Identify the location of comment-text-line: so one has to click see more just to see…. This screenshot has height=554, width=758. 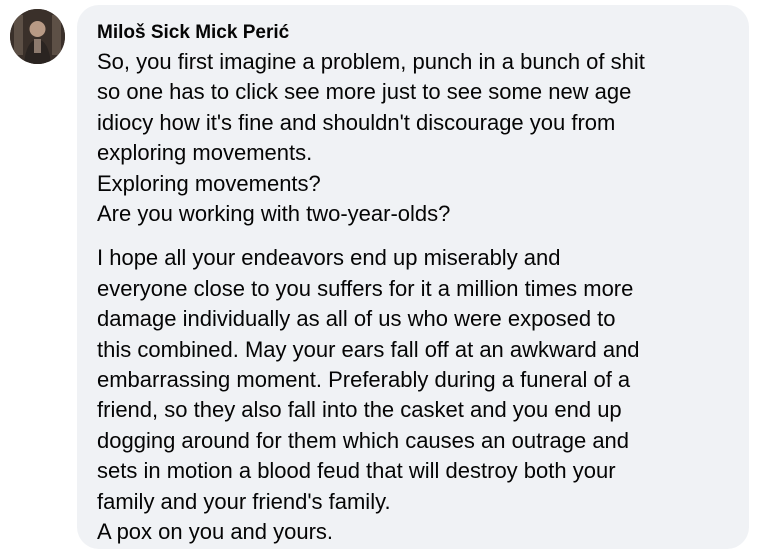
(364, 92).